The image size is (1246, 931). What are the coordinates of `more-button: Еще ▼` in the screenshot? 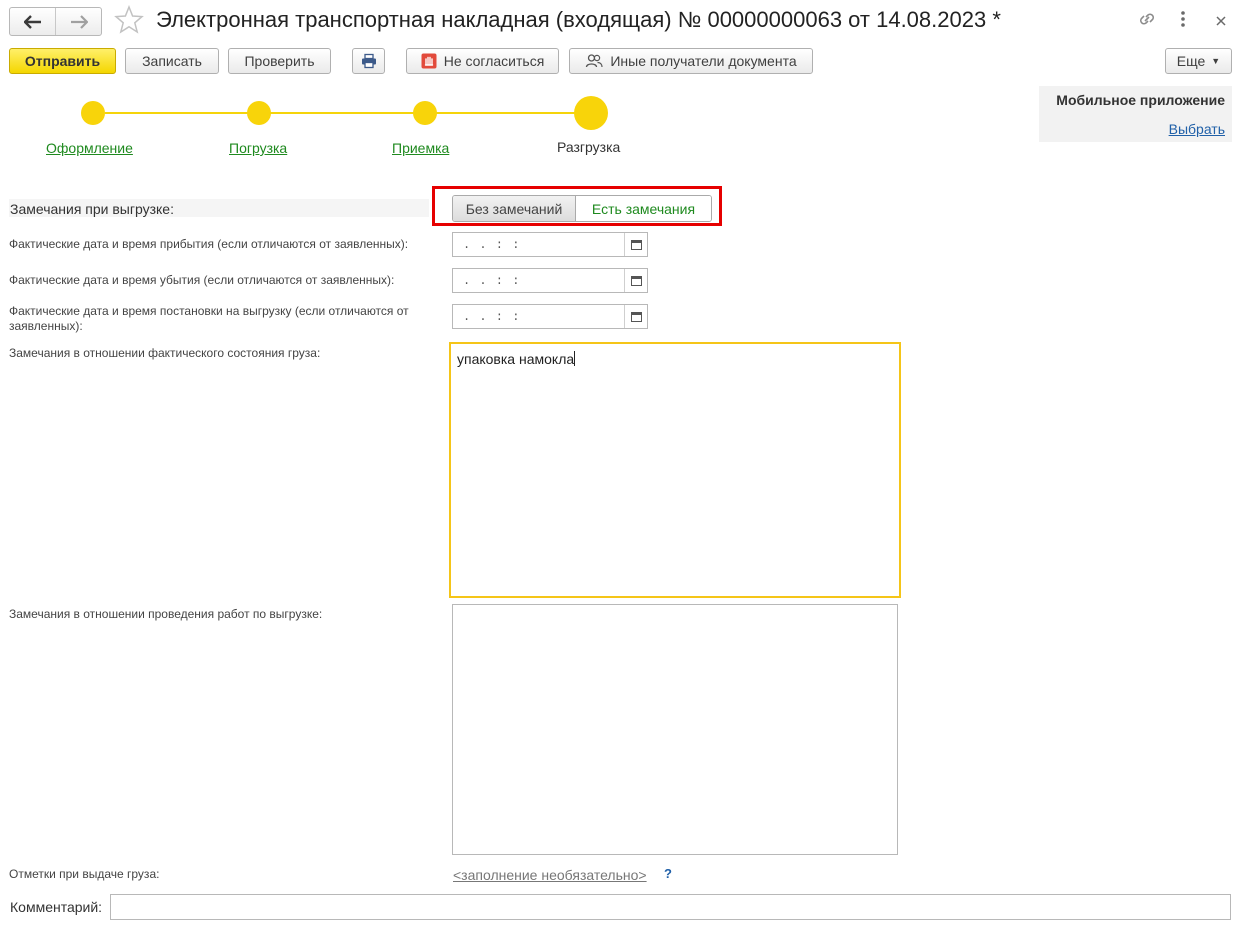 It's located at (1198, 61).